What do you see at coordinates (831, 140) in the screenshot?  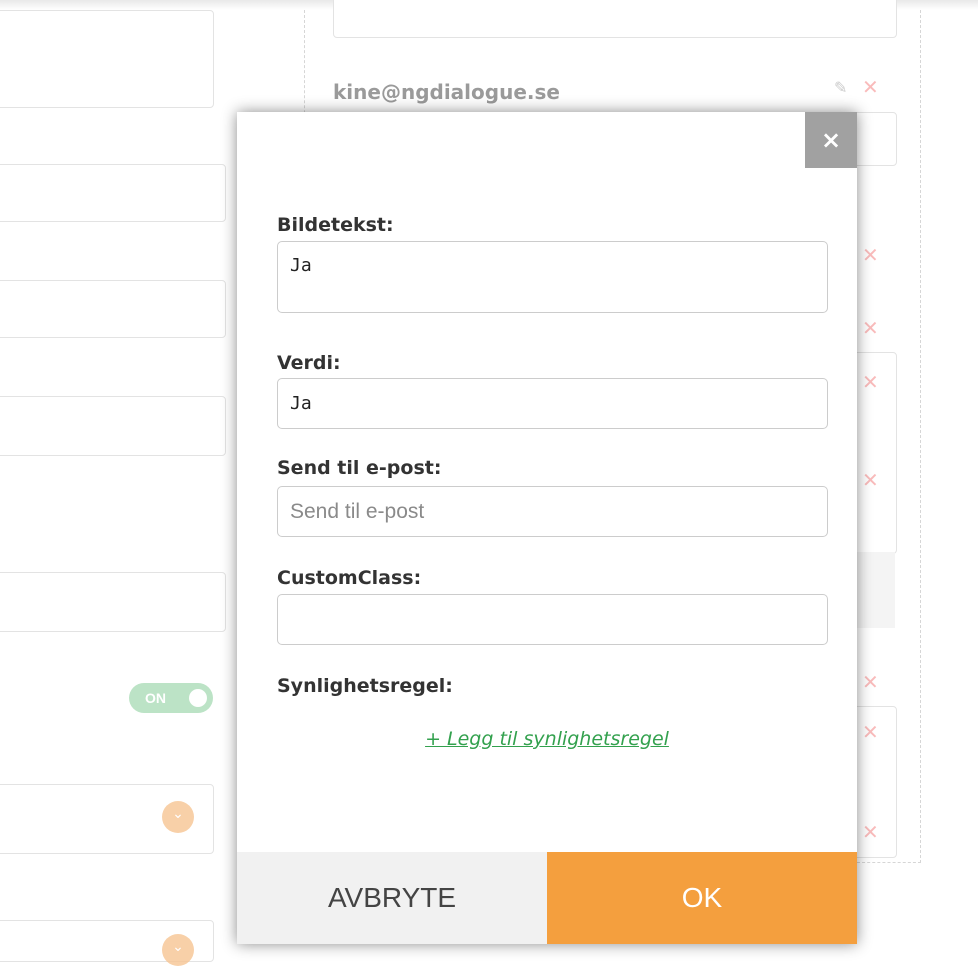 I see `close-dialog-button: ×` at bounding box center [831, 140].